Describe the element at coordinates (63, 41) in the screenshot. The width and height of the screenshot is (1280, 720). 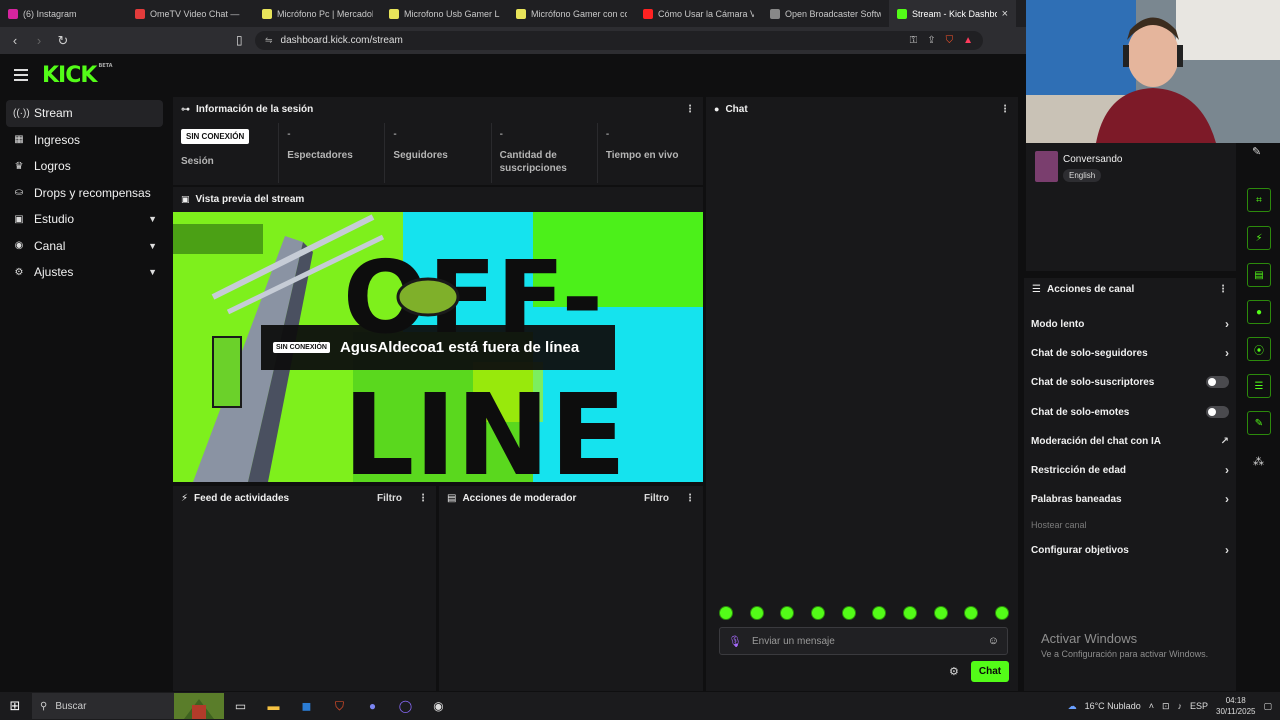
I see `reload-icon: ↻` at that location.